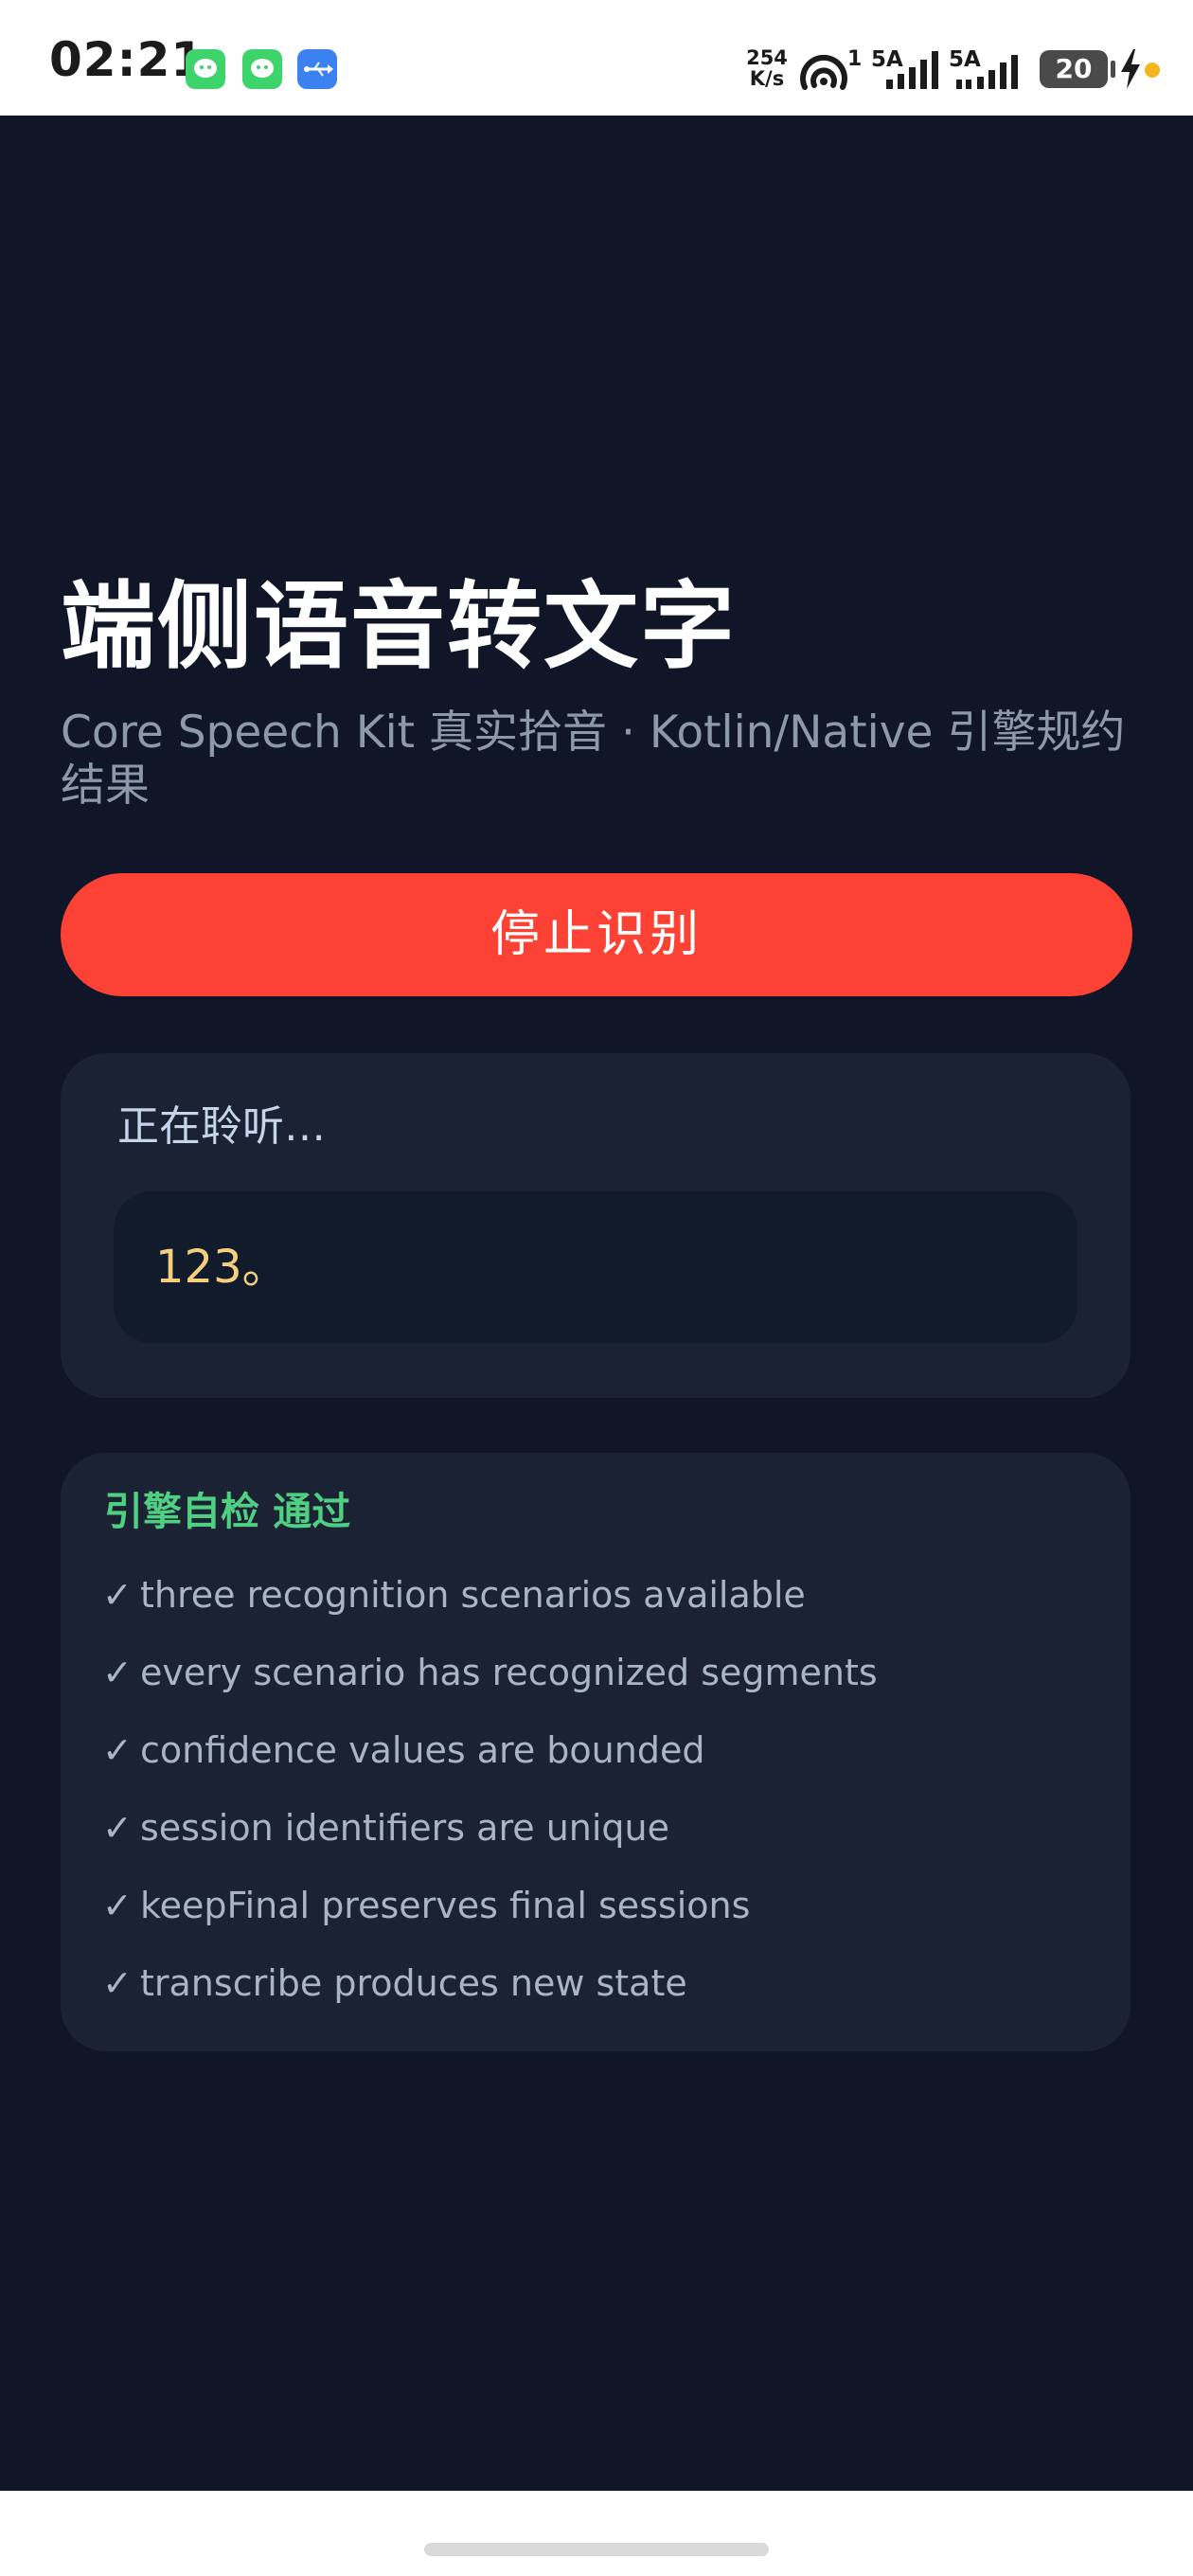 The width and height of the screenshot is (1193, 2576). I want to click on self-check-item: ✓ transcribe produces new state, so click(490, 1997).